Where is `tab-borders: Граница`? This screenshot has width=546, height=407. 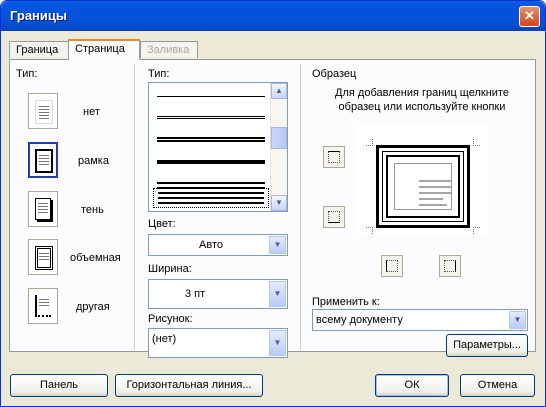
tab-borders: Граница is located at coordinates (39, 49).